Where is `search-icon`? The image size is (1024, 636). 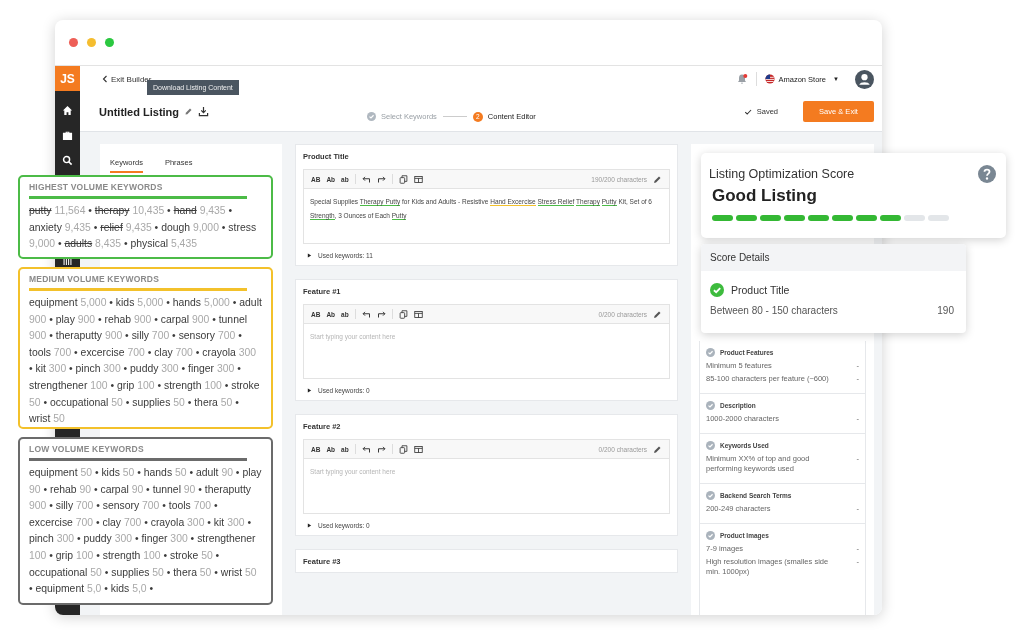 search-icon is located at coordinates (67, 160).